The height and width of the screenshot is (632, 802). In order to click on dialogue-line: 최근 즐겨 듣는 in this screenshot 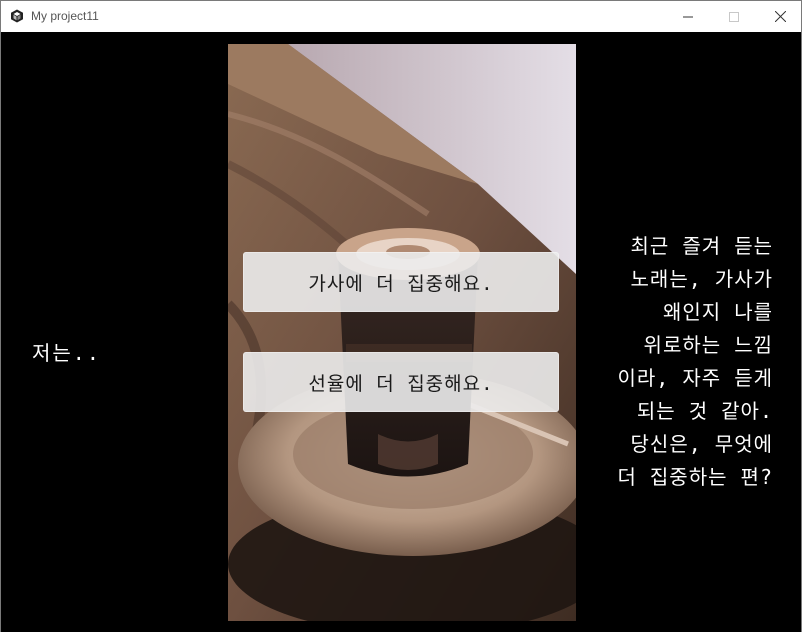, I will do `click(701, 246)`.